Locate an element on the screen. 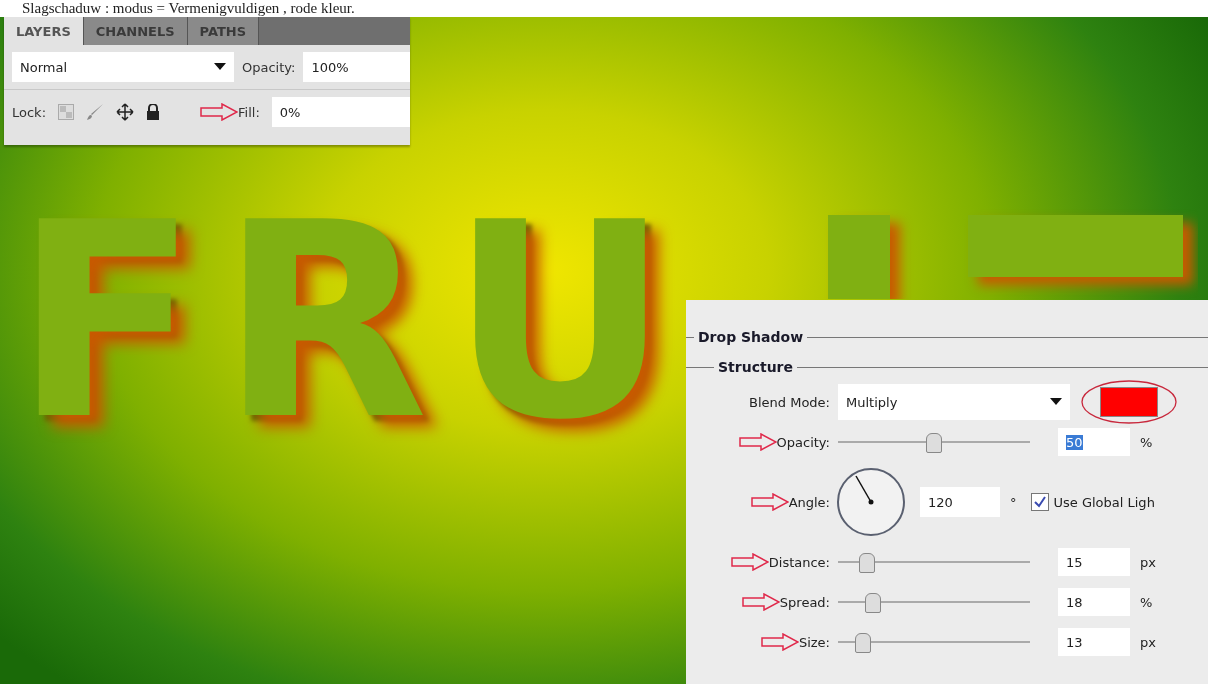  opacity-field: 100% is located at coordinates (356, 67).